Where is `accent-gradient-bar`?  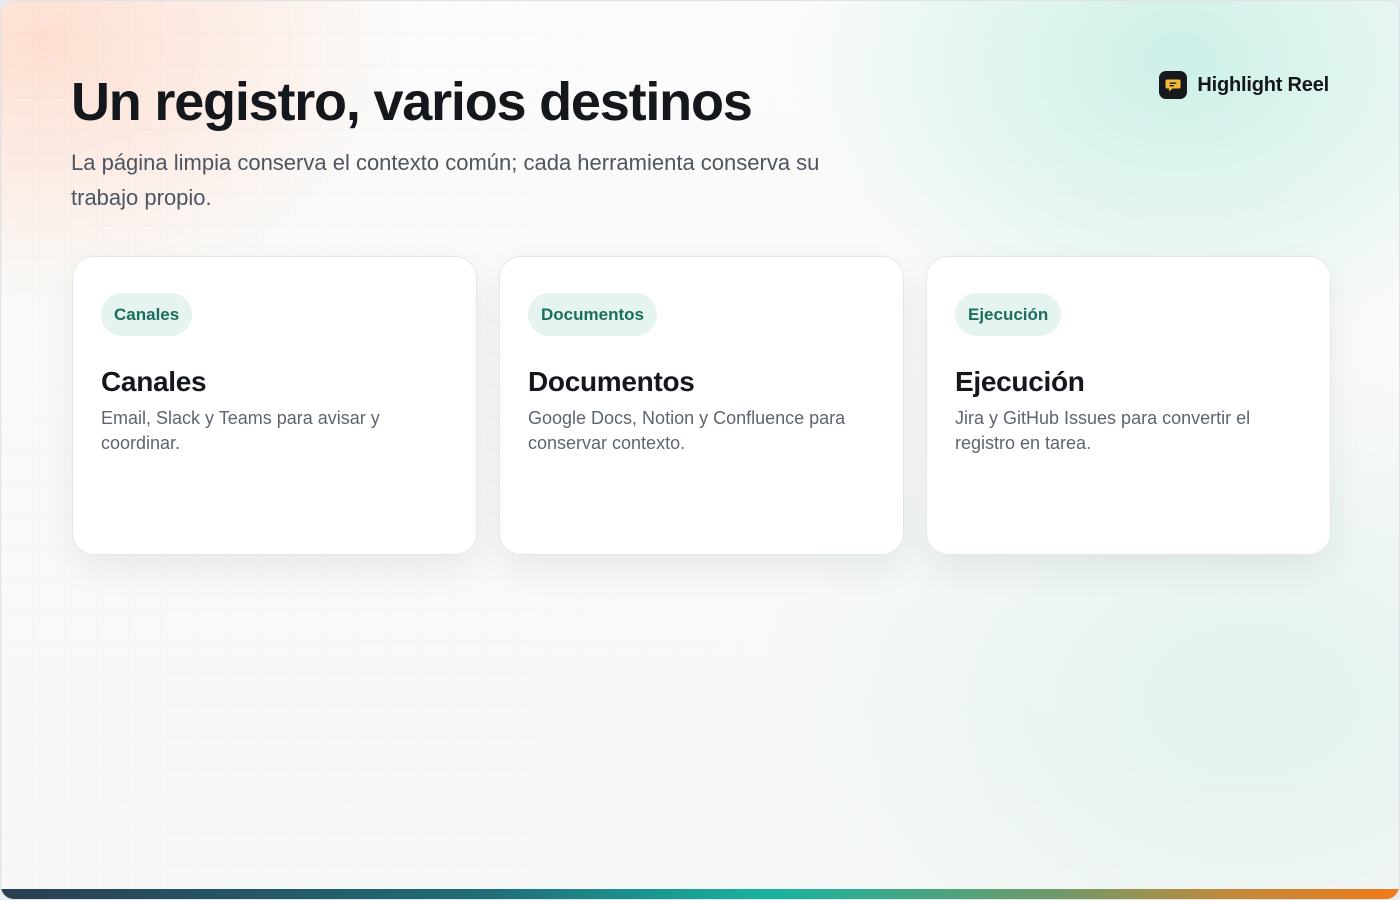
accent-gradient-bar is located at coordinates (700, 894).